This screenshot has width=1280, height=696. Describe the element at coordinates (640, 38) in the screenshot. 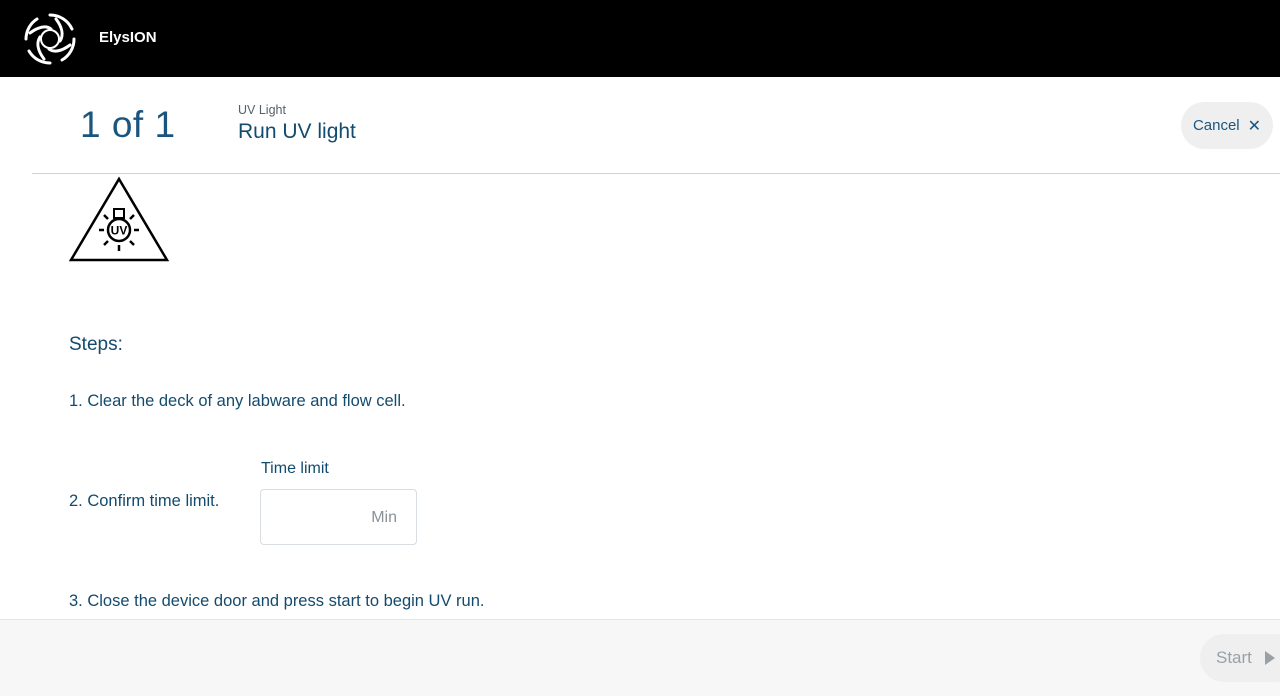

I see `top-bar: ElysION` at that location.